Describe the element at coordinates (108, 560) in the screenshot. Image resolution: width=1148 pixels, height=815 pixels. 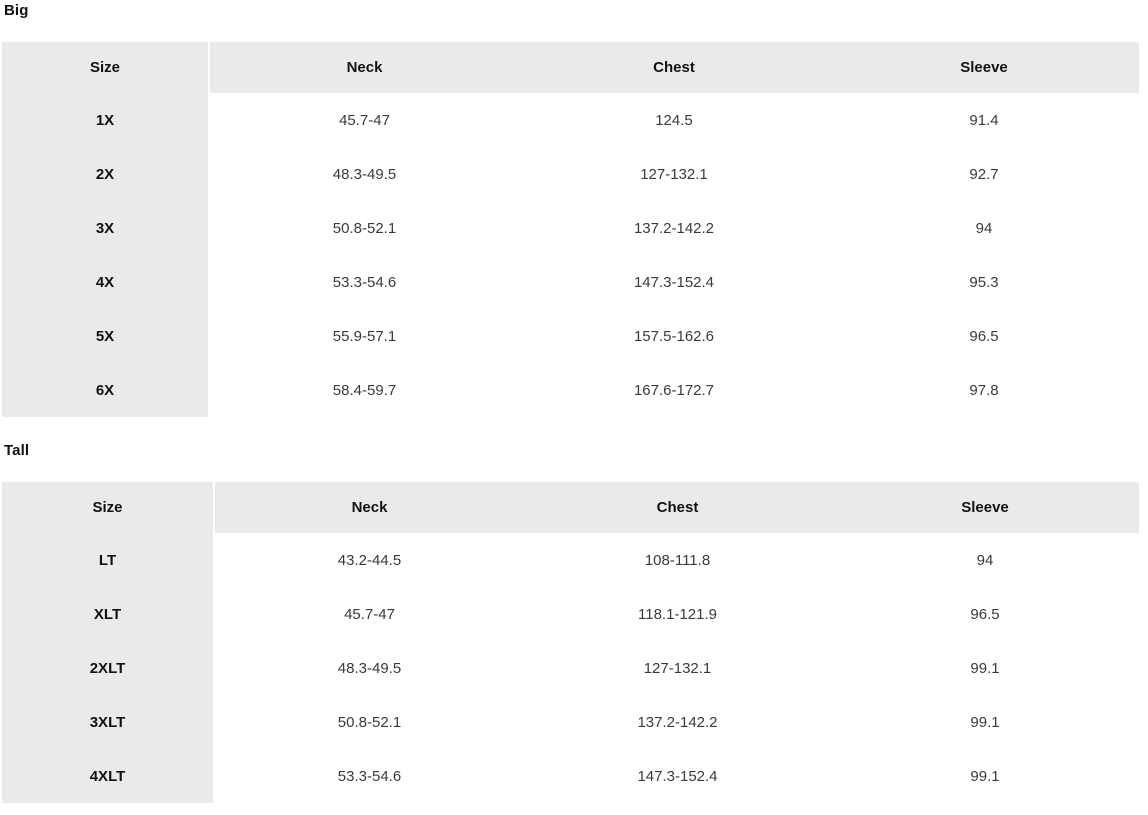
I see `cell-size: LT` at that location.